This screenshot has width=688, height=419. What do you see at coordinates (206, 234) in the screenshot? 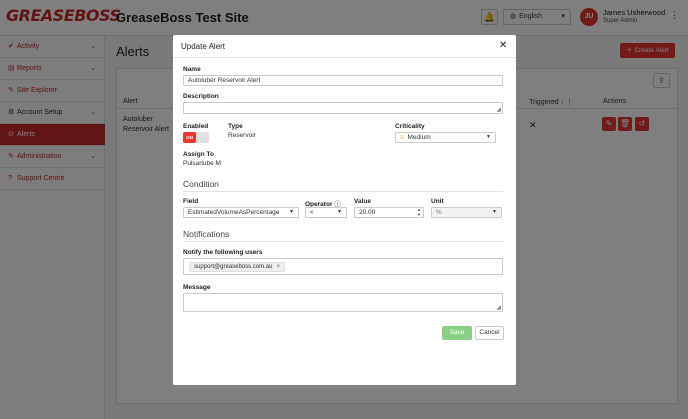
I see `notifications-heading: Notifications` at bounding box center [206, 234].